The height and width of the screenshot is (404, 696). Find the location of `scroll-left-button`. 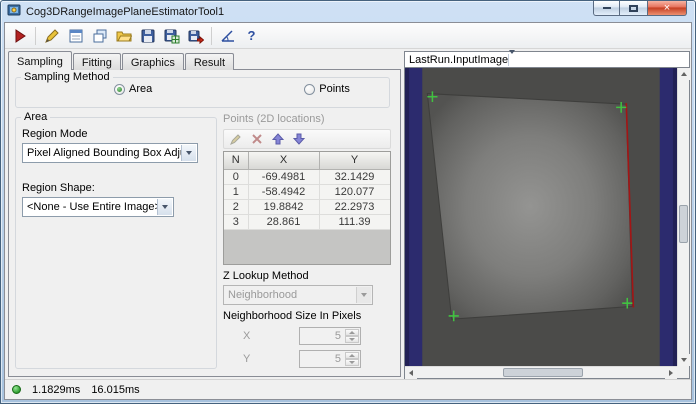

scroll-left-button is located at coordinates (411, 373).